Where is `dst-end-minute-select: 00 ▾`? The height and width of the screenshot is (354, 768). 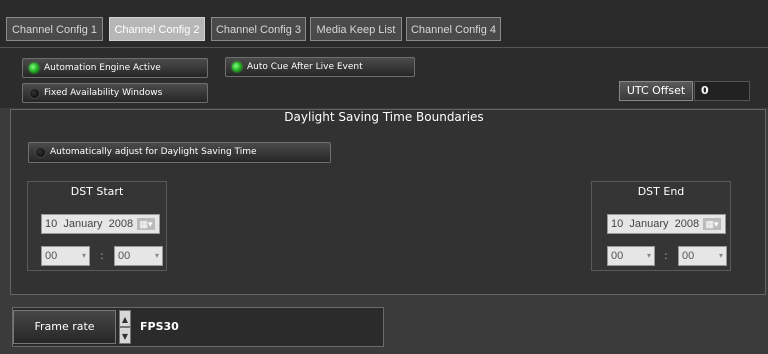
dst-end-minute-select: 00 ▾ is located at coordinates (702, 256).